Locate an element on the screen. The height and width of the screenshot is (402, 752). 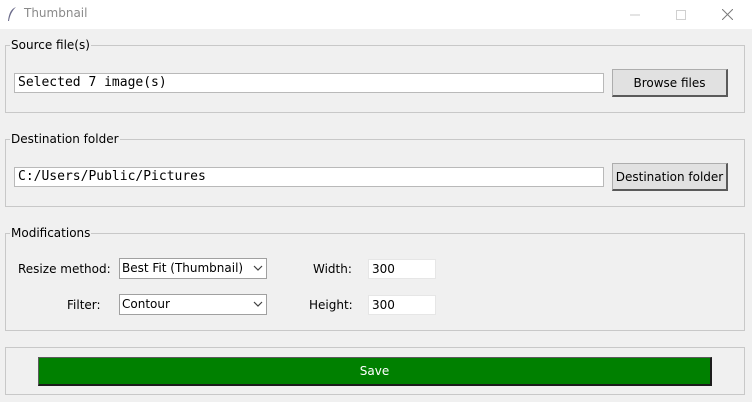
maximize-button is located at coordinates (681, 14).